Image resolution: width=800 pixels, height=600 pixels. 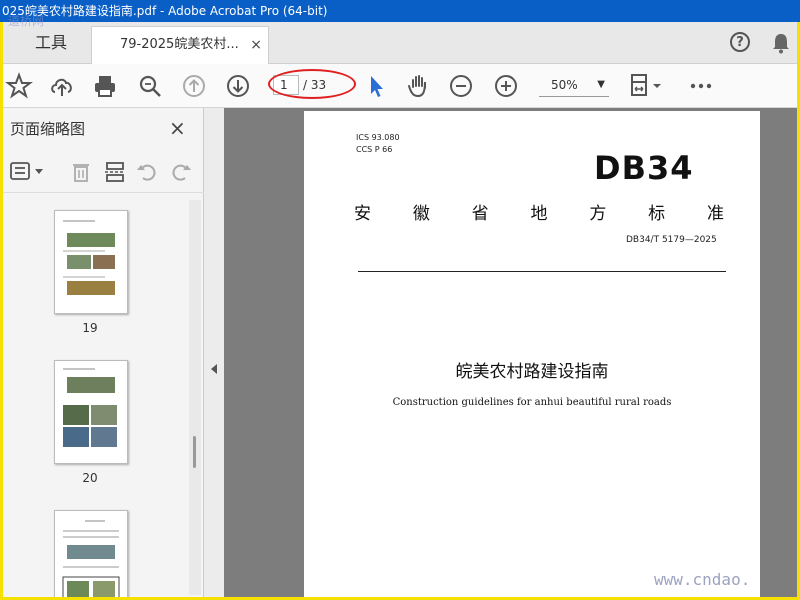 What do you see at coordinates (81, 172) in the screenshot?
I see `delete-page-icon` at bounding box center [81, 172].